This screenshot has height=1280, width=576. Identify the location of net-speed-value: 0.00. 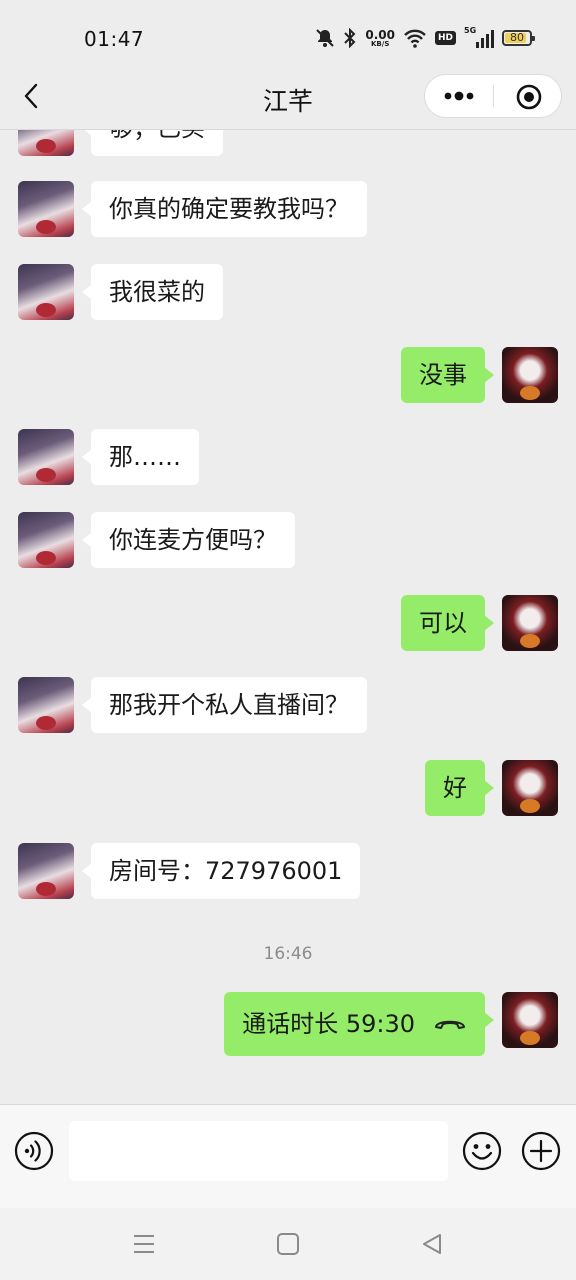
(380, 34).